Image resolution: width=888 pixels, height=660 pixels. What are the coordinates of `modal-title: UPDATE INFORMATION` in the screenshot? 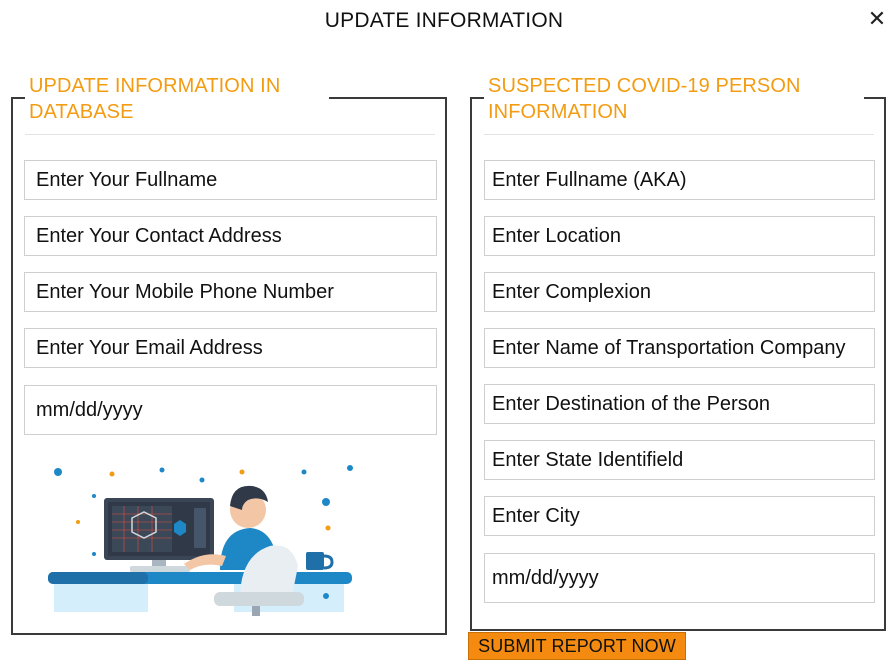 It's located at (444, 20).